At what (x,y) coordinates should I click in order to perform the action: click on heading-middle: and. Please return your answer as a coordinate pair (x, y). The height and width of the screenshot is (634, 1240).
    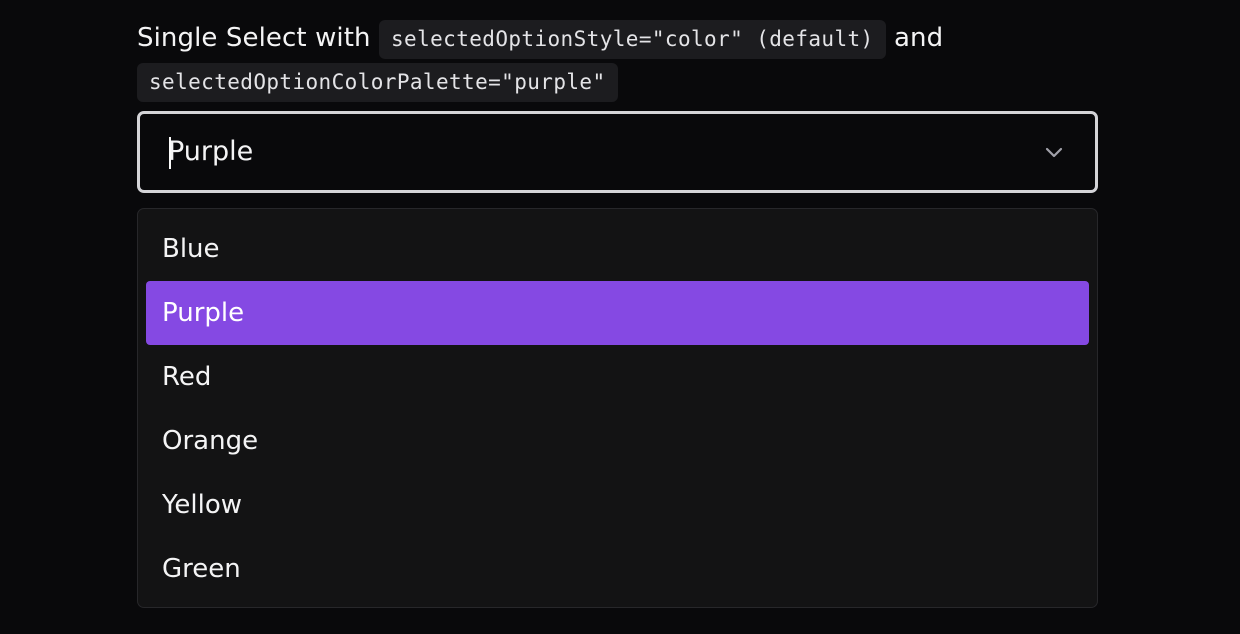
    Looking at the image, I should click on (914, 38).